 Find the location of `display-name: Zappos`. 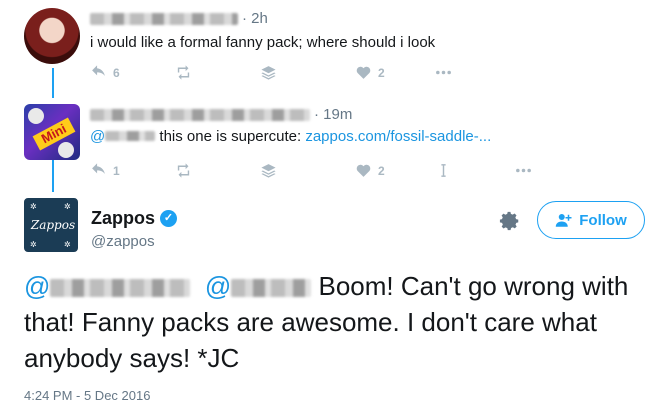

display-name: Zappos is located at coordinates (123, 218).